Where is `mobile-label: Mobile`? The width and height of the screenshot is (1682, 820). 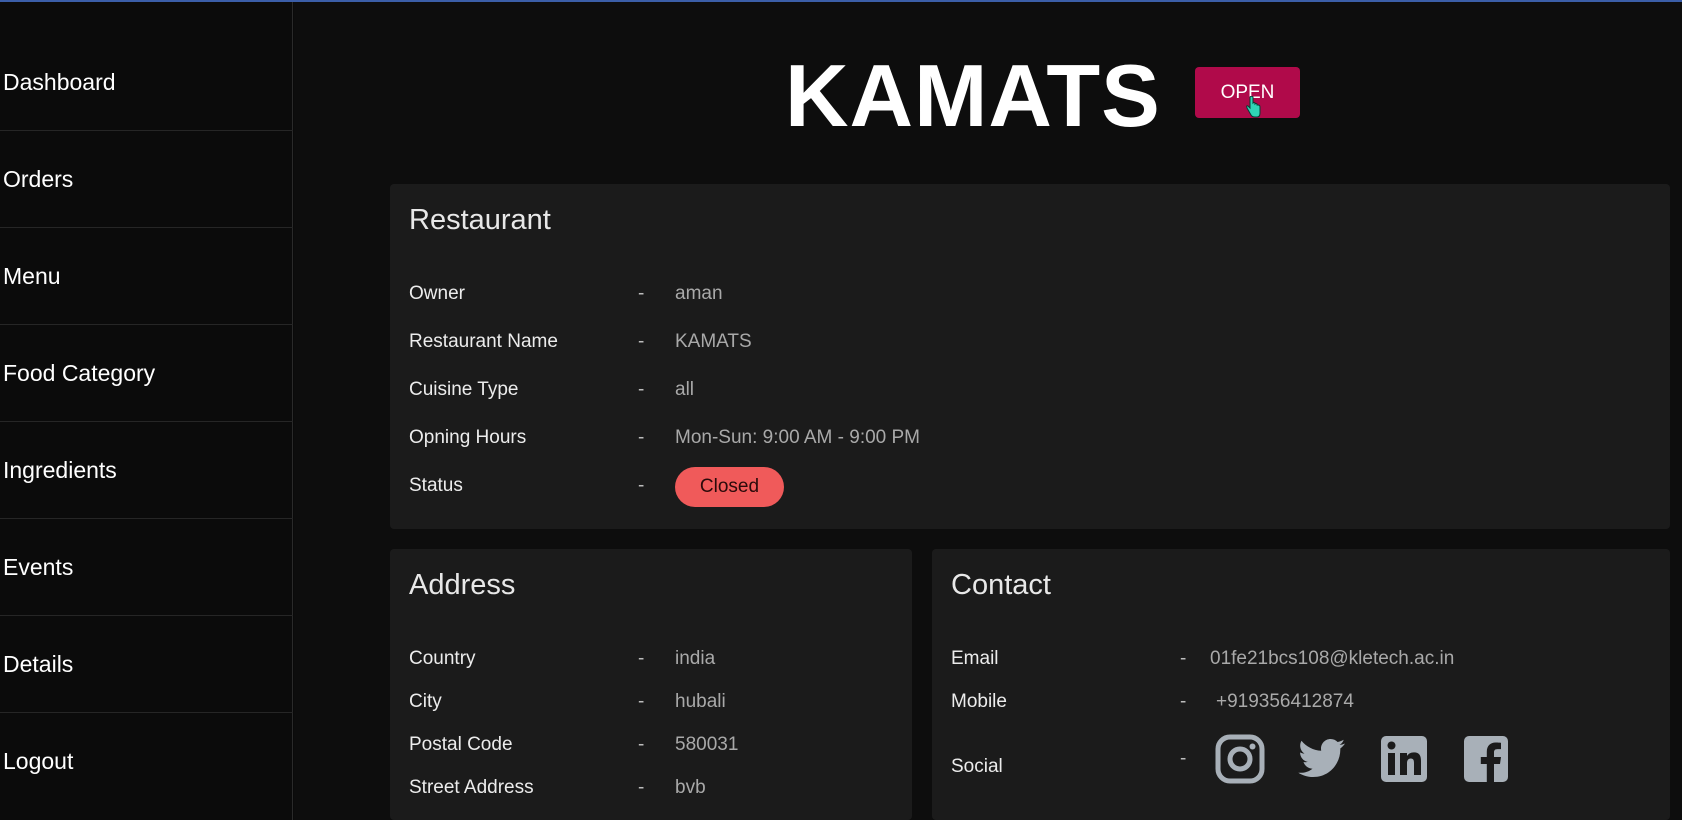 mobile-label: Mobile is located at coordinates (979, 701).